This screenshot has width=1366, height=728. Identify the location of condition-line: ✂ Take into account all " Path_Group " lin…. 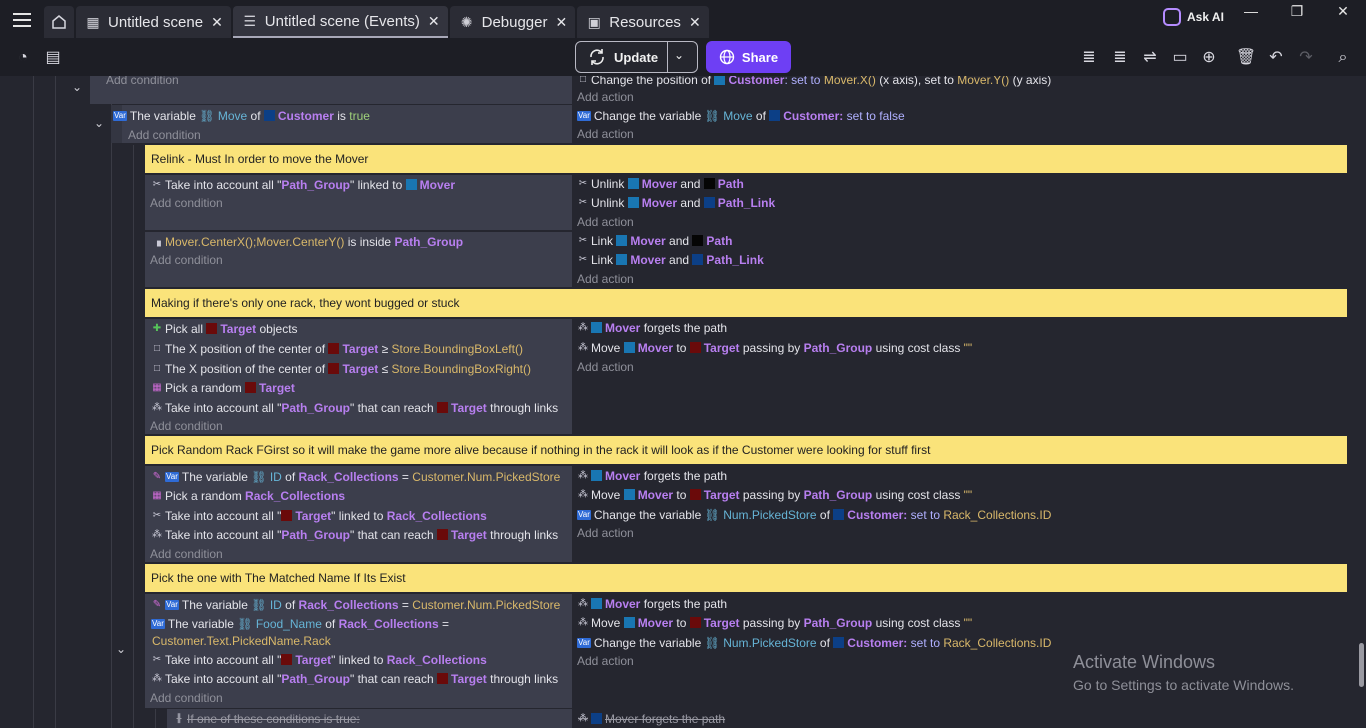
(303, 184).